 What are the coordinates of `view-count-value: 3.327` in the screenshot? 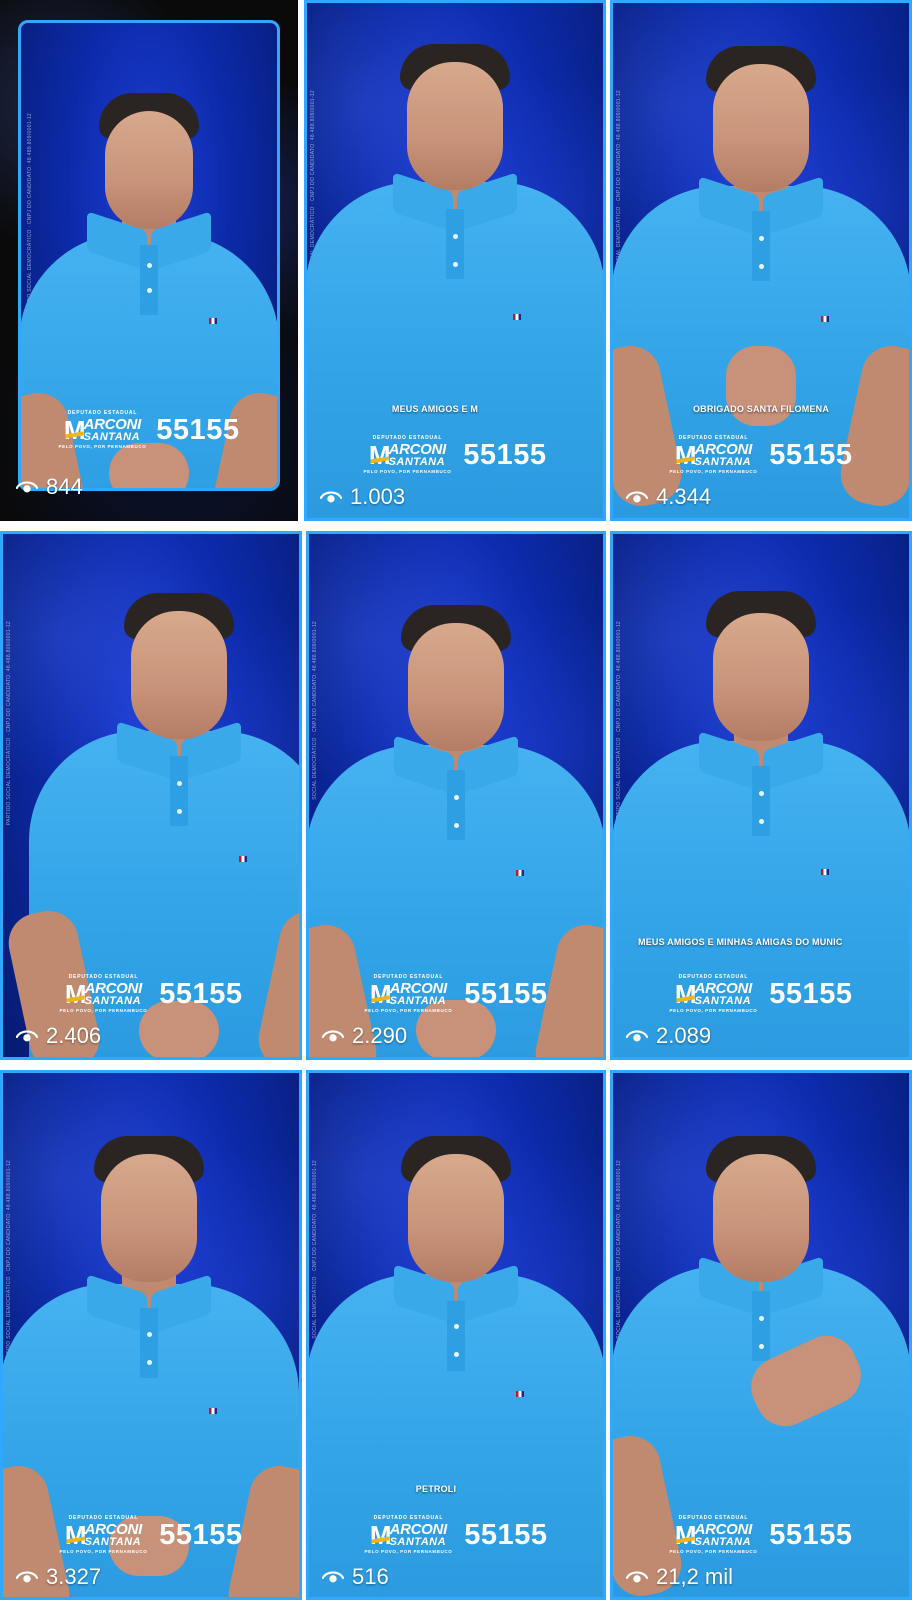 It's located at (74, 1576).